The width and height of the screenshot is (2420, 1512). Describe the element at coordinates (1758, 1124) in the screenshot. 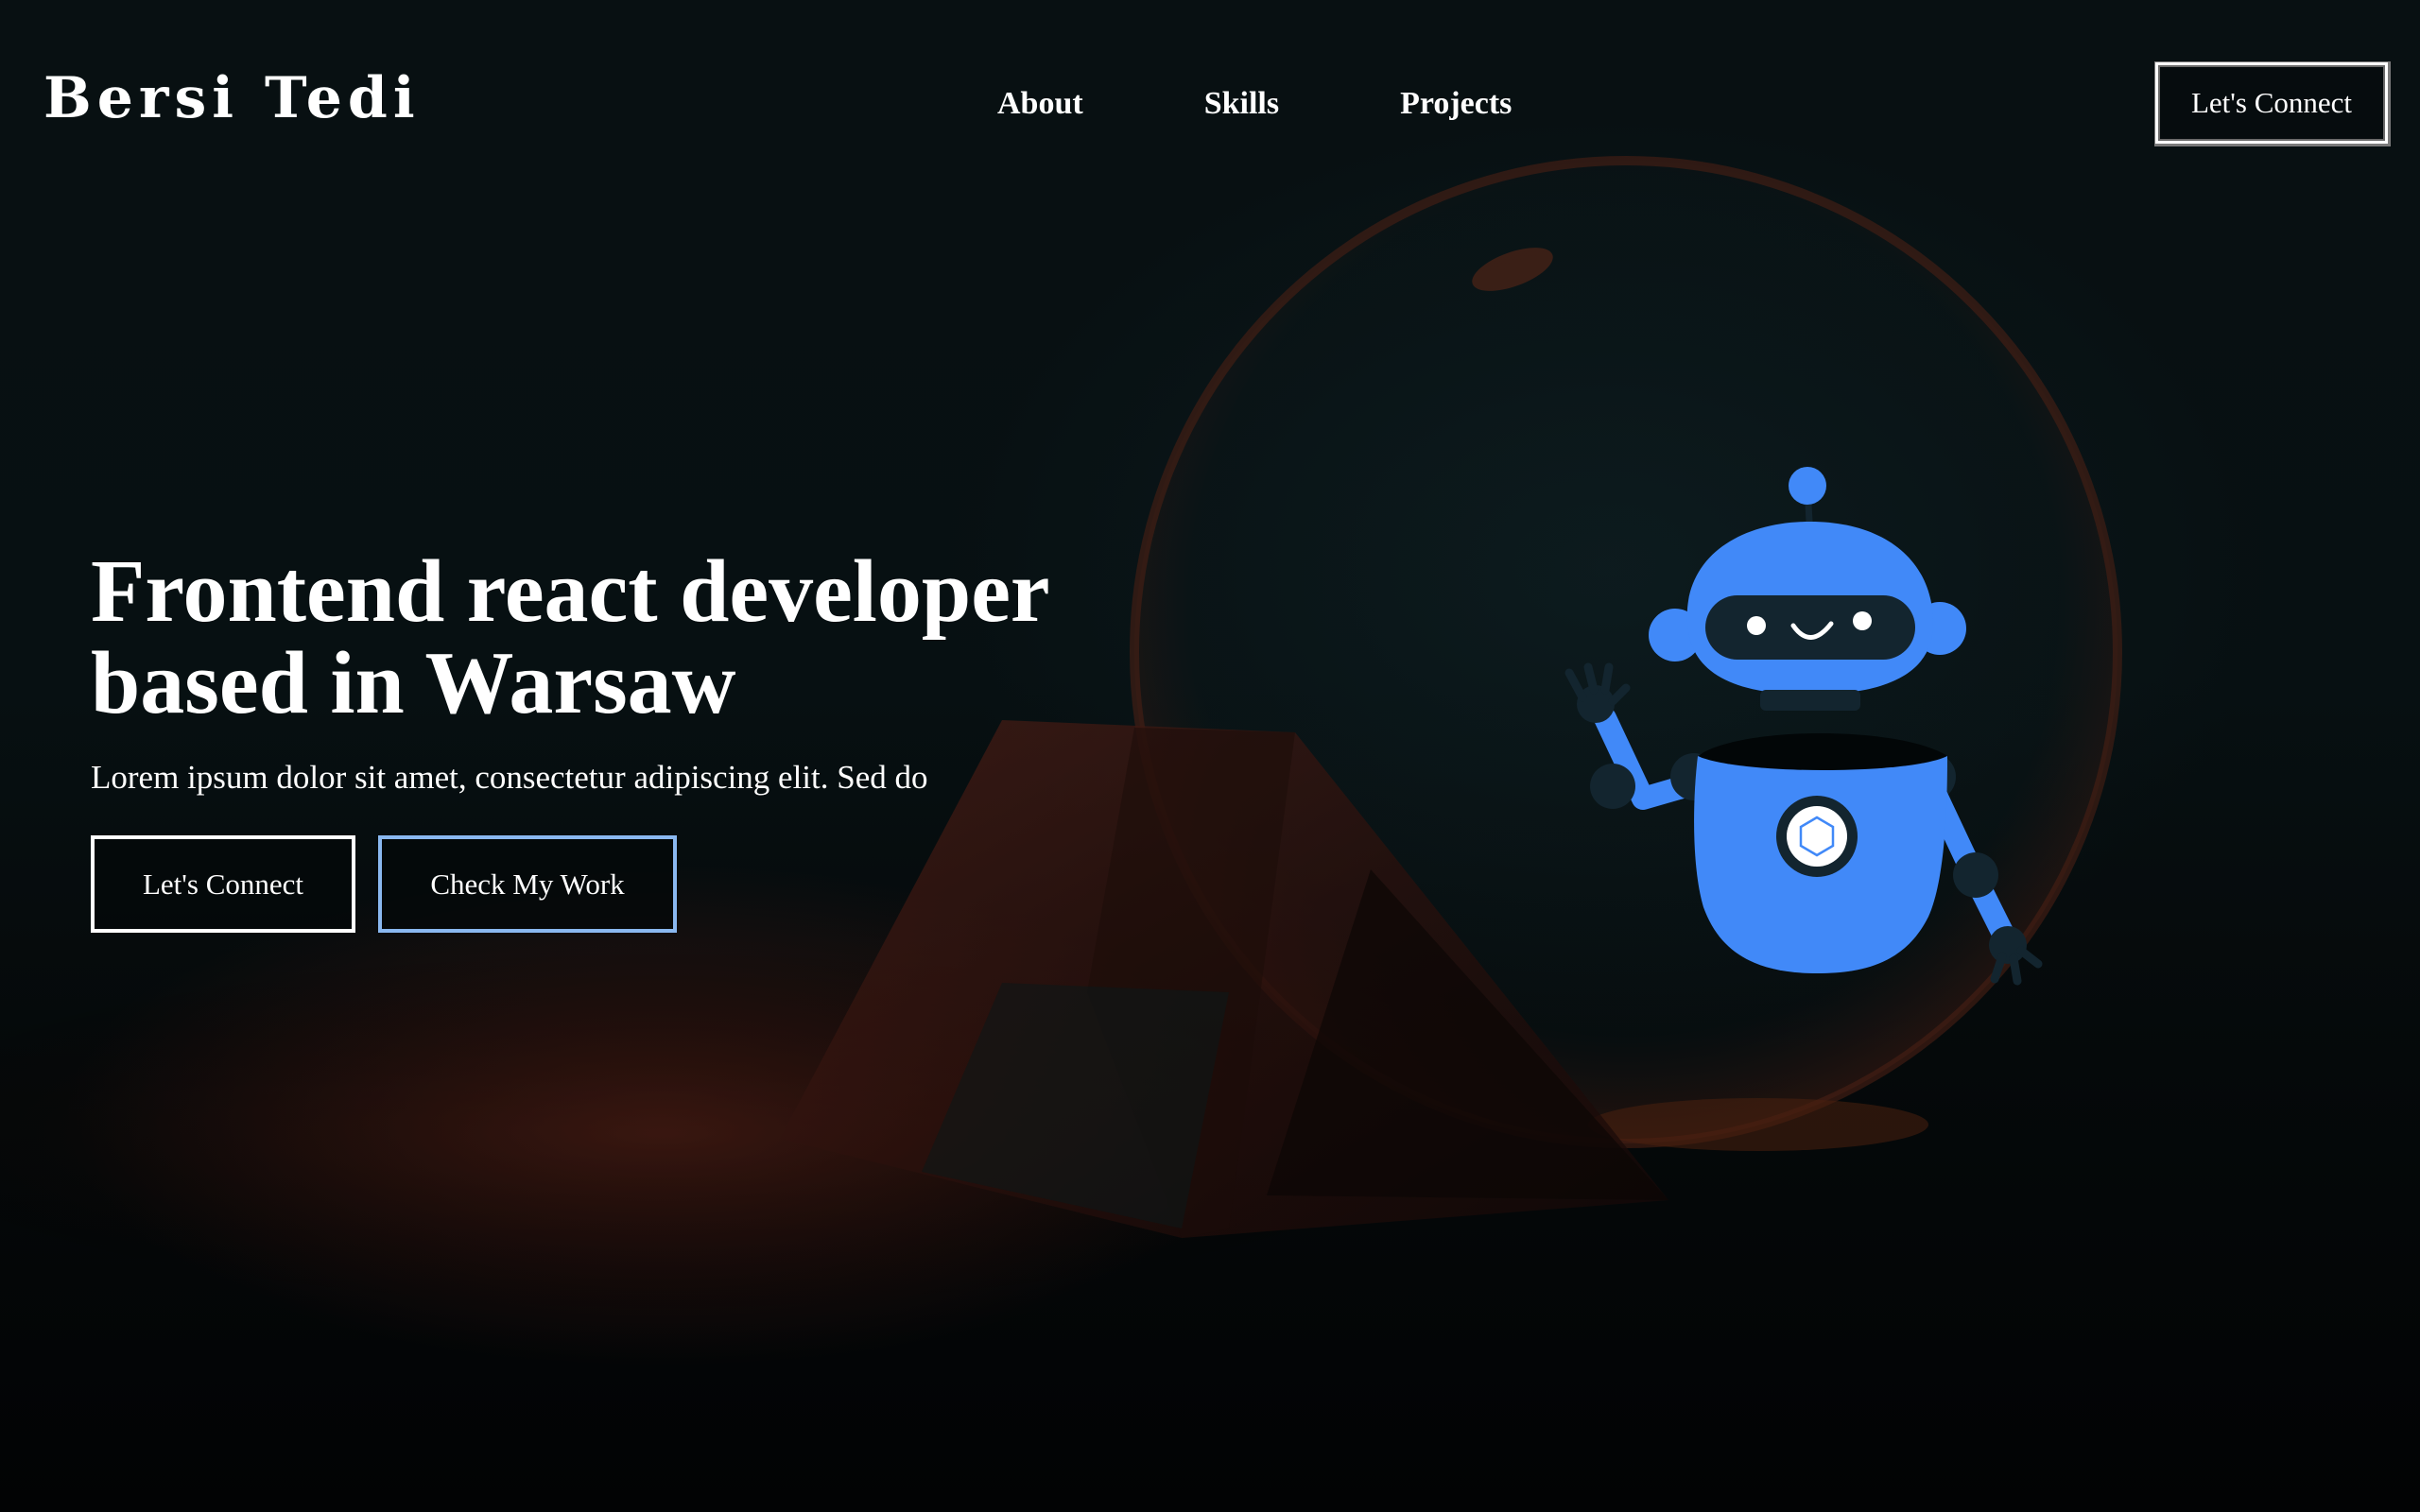

I see `sphere-shadow` at that location.